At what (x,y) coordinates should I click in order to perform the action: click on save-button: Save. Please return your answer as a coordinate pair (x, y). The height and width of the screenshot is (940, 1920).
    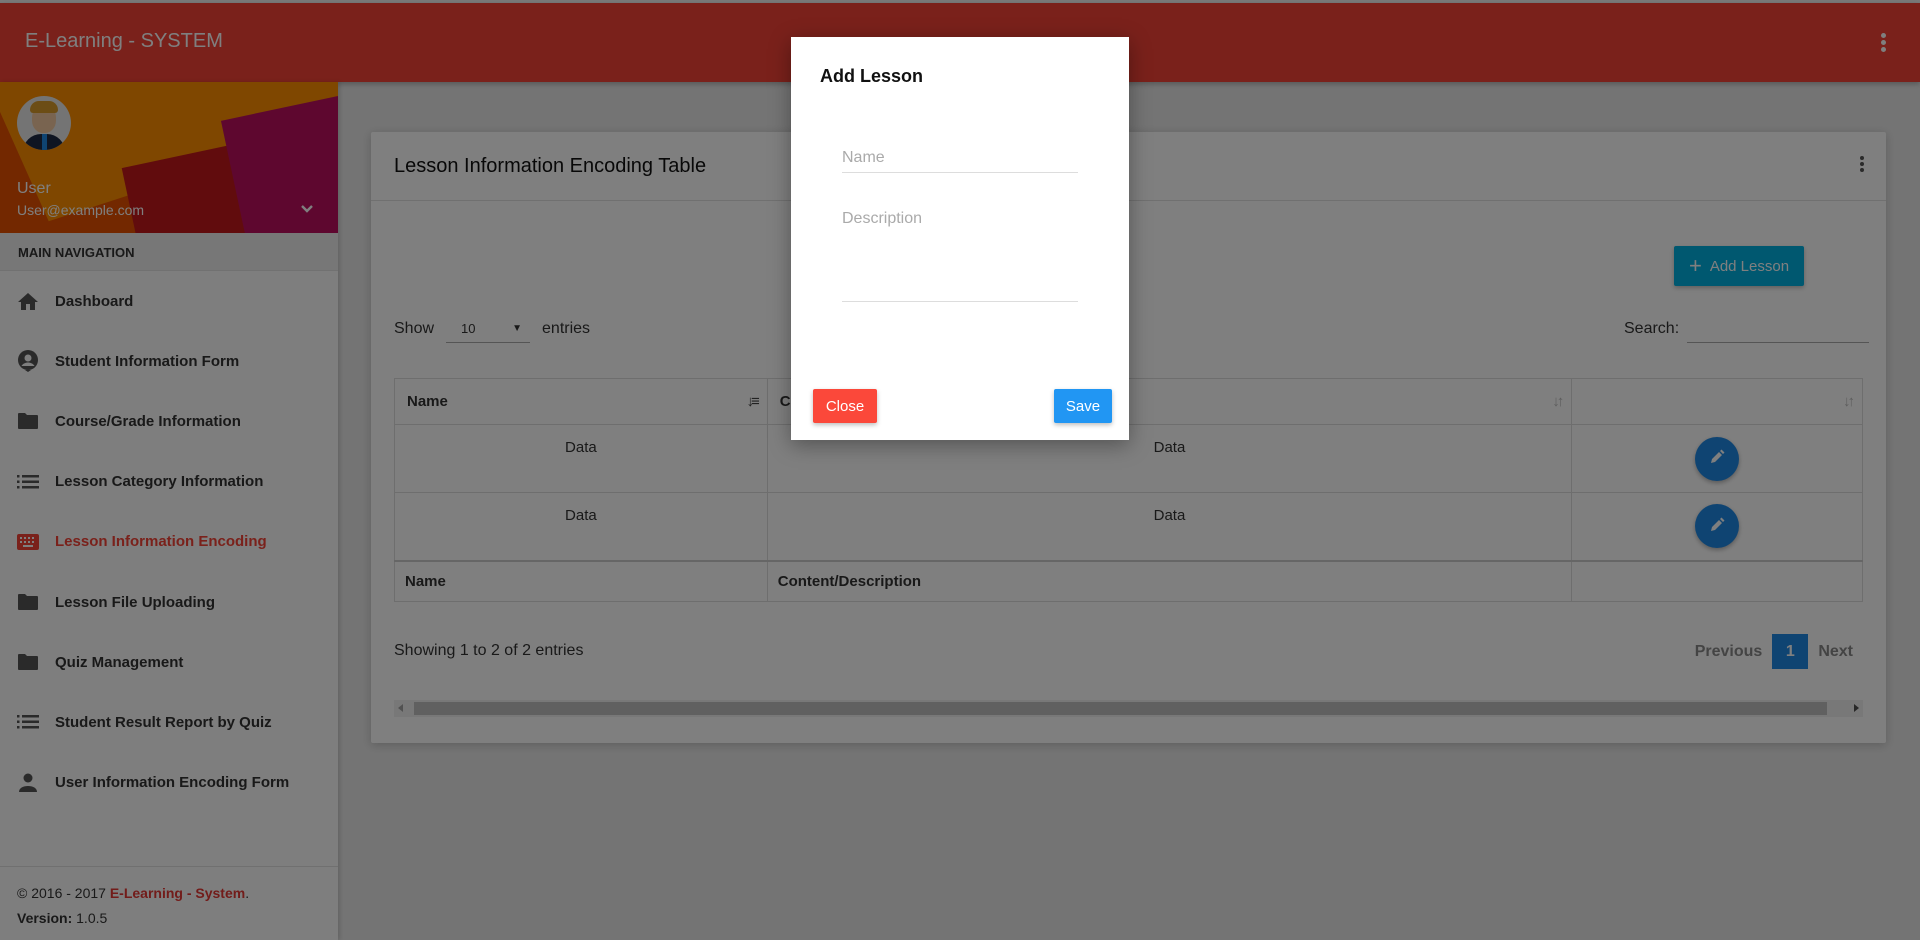
    Looking at the image, I should click on (1083, 406).